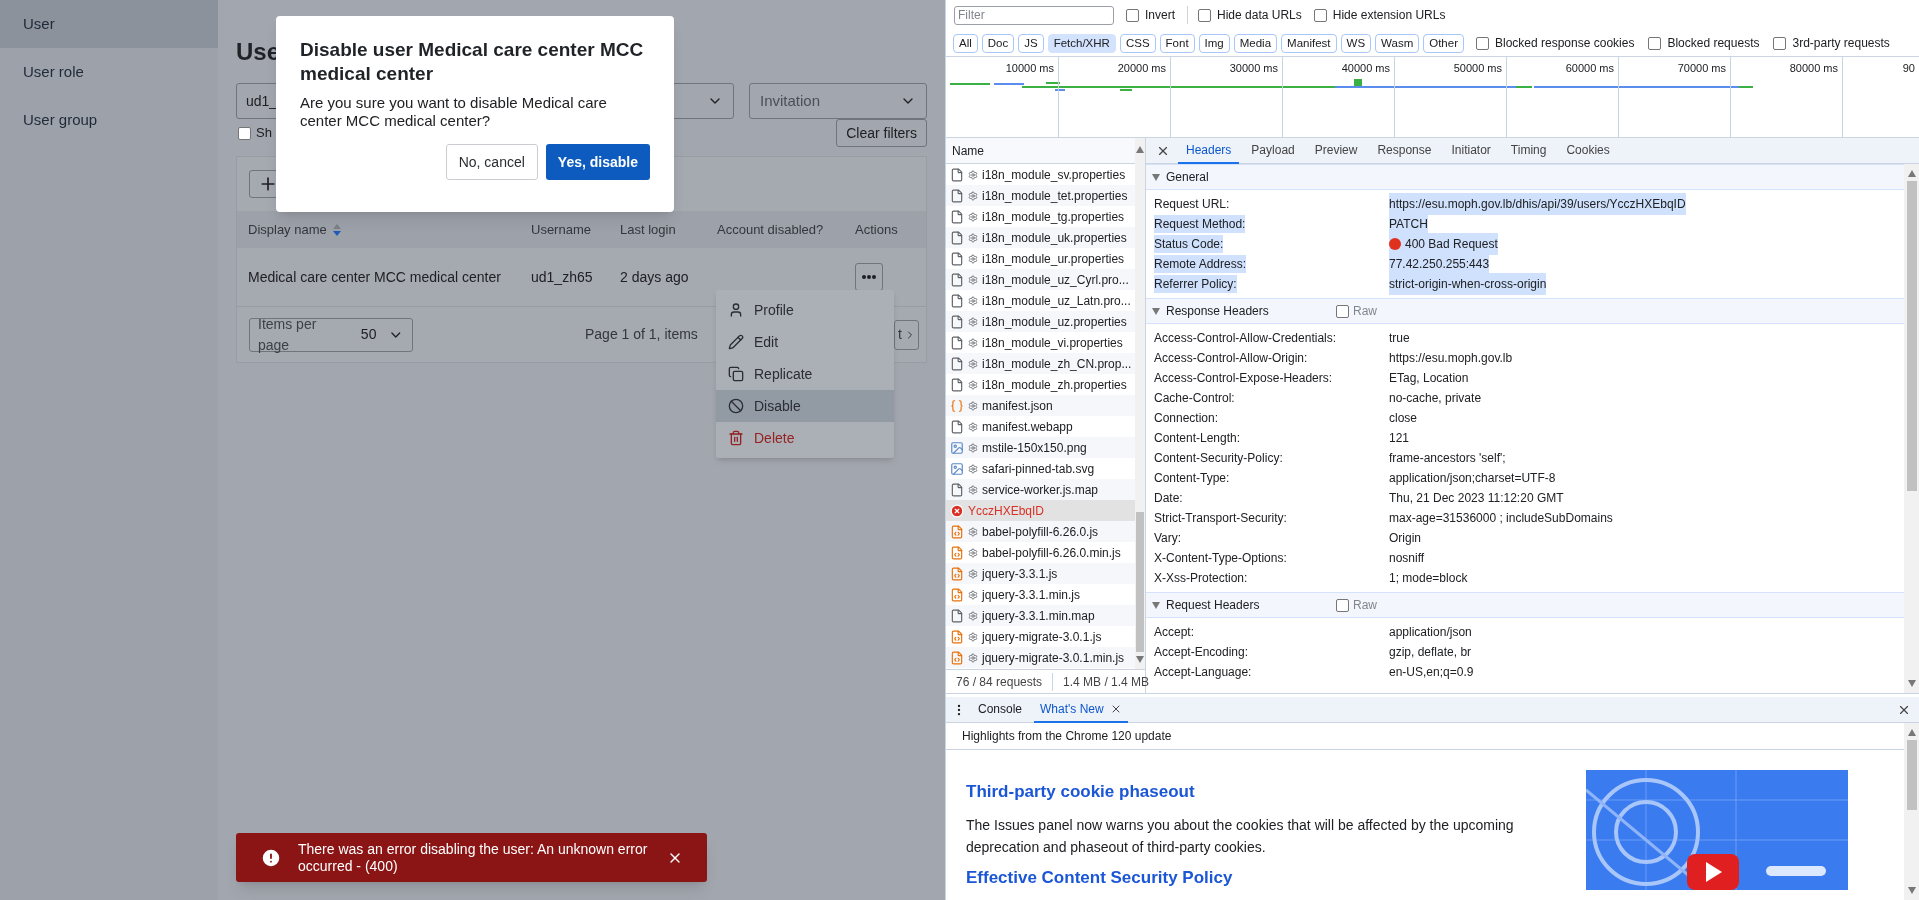  What do you see at coordinates (1430, 632) in the screenshot?
I see `header-value: application/json` at bounding box center [1430, 632].